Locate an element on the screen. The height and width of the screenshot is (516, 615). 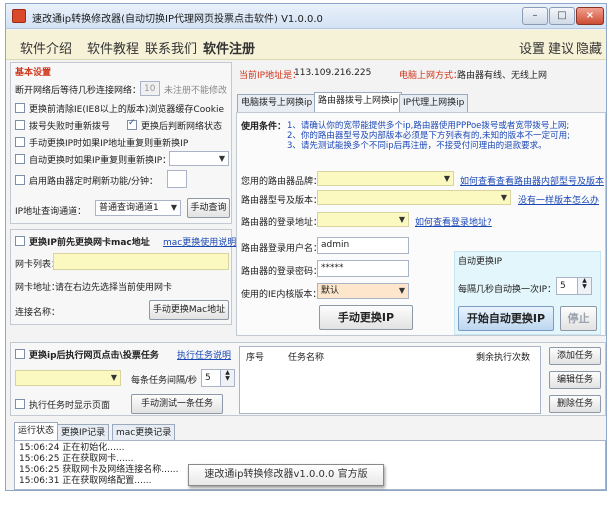
wait-seconds-input: 10 is located at coordinates (150, 88).